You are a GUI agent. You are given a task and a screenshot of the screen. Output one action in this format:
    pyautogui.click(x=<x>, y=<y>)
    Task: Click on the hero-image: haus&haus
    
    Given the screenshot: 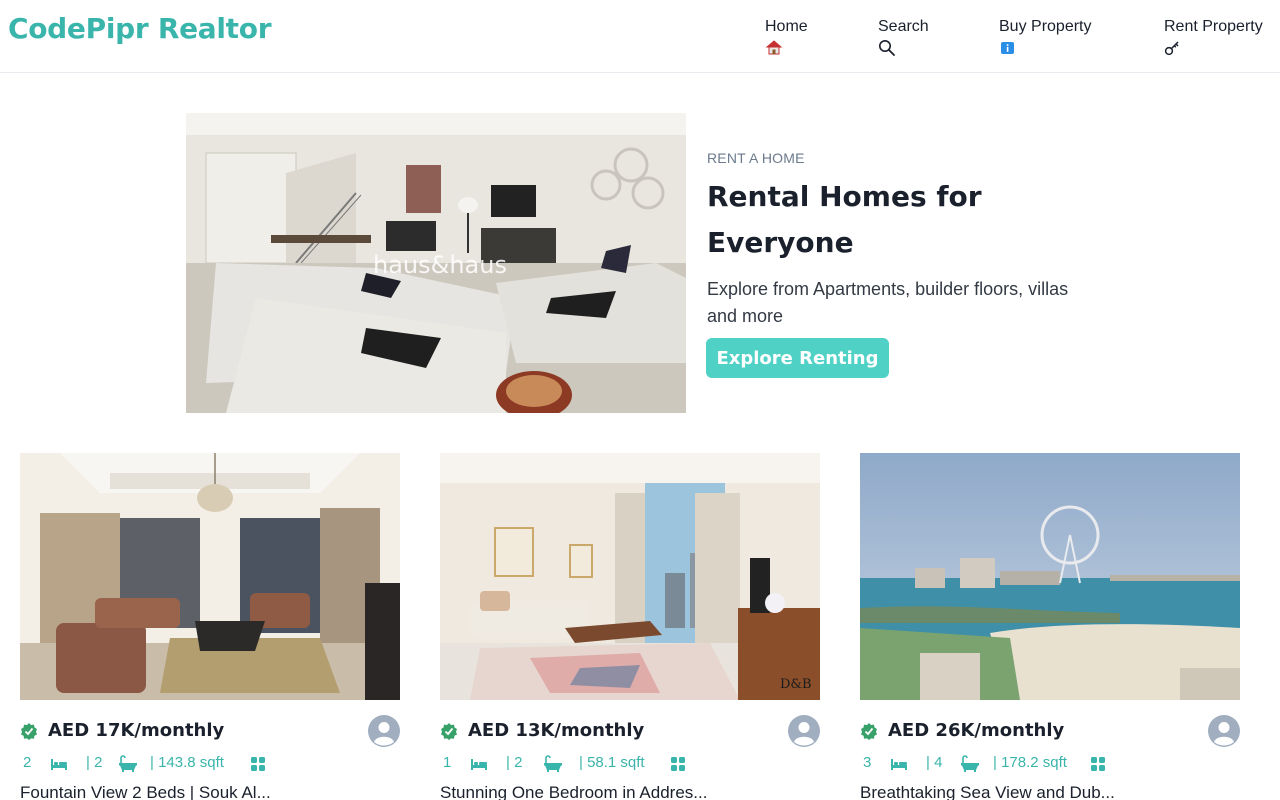 What is the action you would take?
    pyautogui.click(x=436, y=263)
    